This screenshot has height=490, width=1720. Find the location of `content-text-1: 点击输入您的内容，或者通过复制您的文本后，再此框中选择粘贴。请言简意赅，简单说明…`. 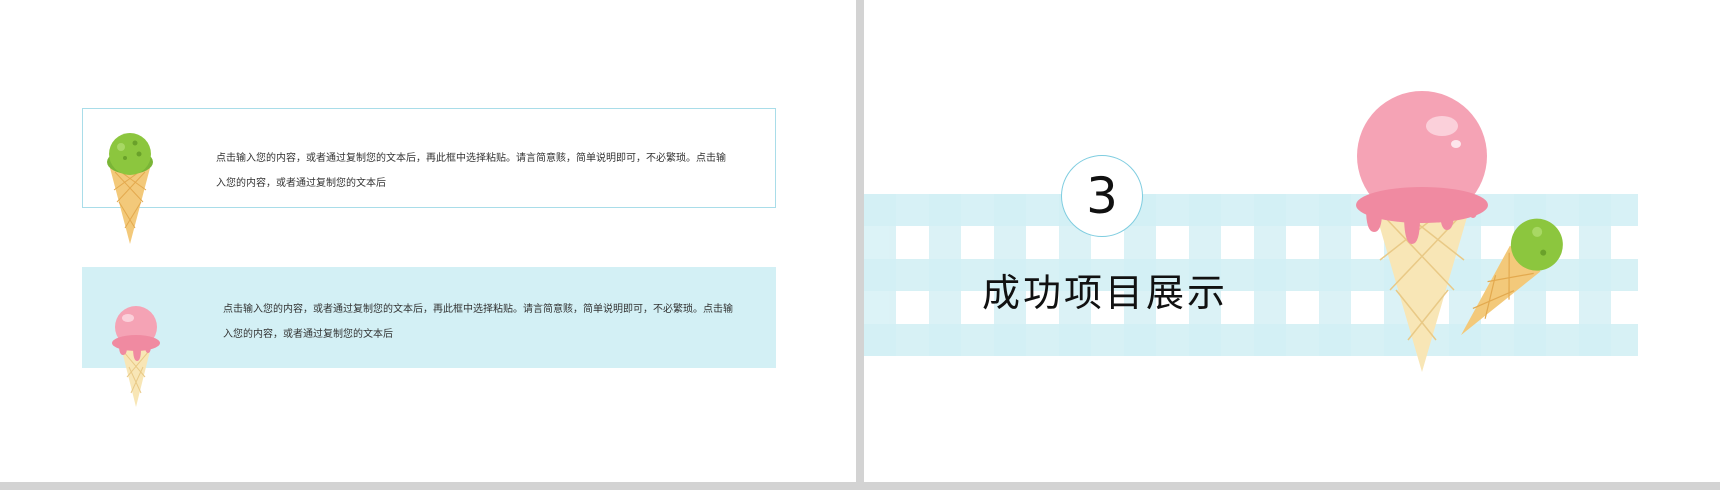

content-text-1: 点击输入您的内容，或者通过复制您的文本后，再此框中选择粘贴。请言简意赅，简单说明… is located at coordinates (471, 171).